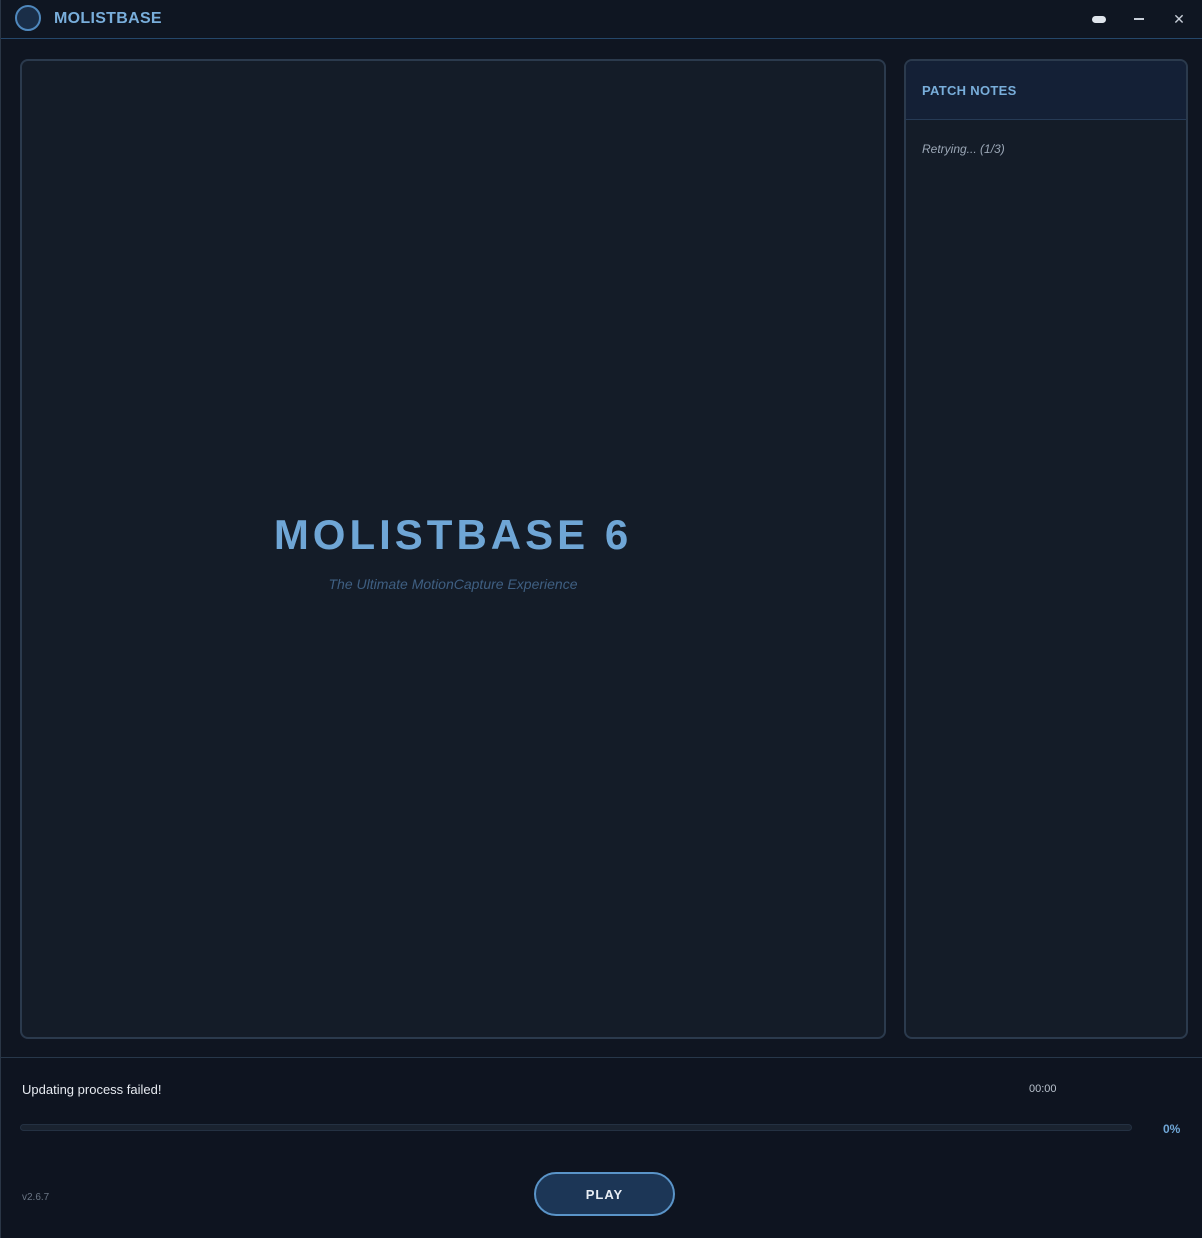 This screenshot has height=1238, width=1202. Describe the element at coordinates (604, 1194) in the screenshot. I see `play-button: PLAY` at that location.